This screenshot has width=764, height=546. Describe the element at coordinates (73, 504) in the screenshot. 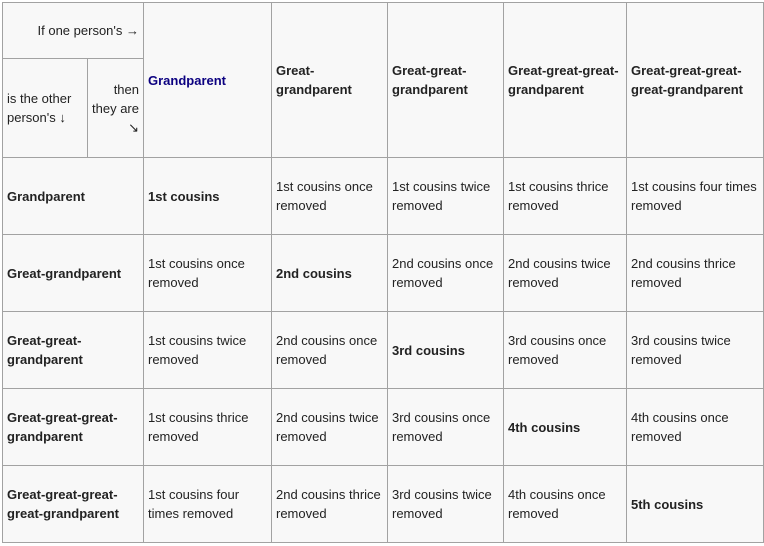

I see `row-header: Great-great-great-great-grandparent` at that location.